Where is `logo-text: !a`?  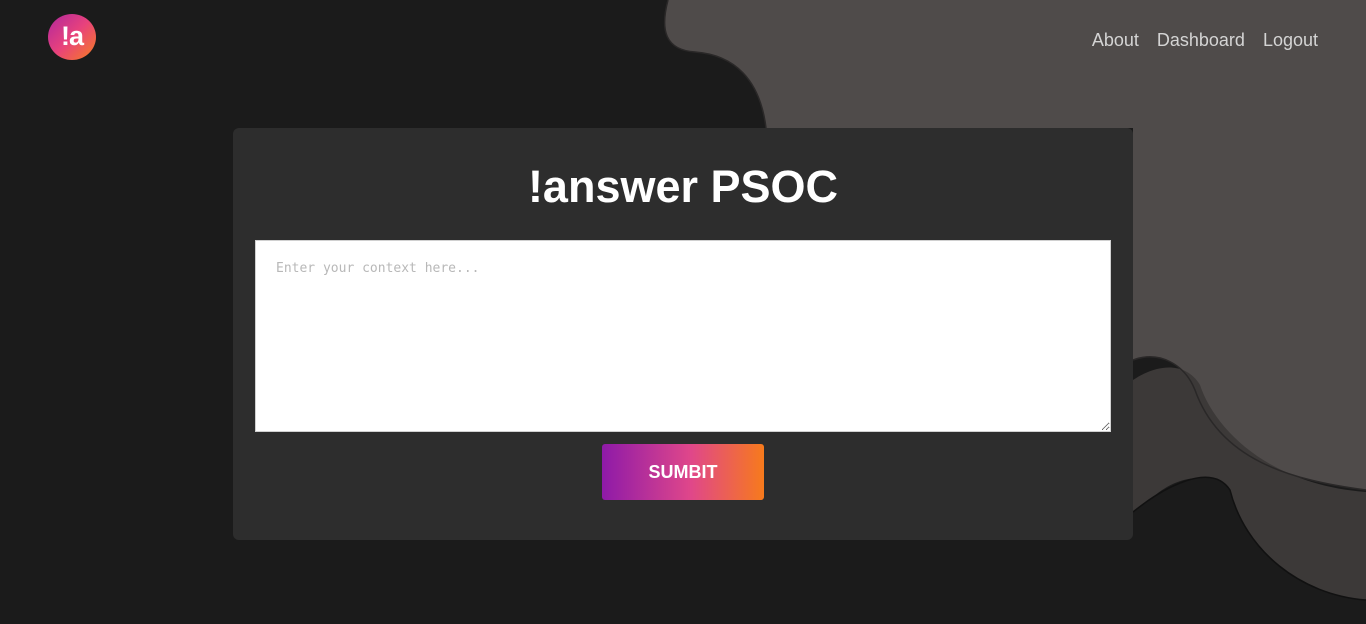 logo-text: !a is located at coordinates (72, 35).